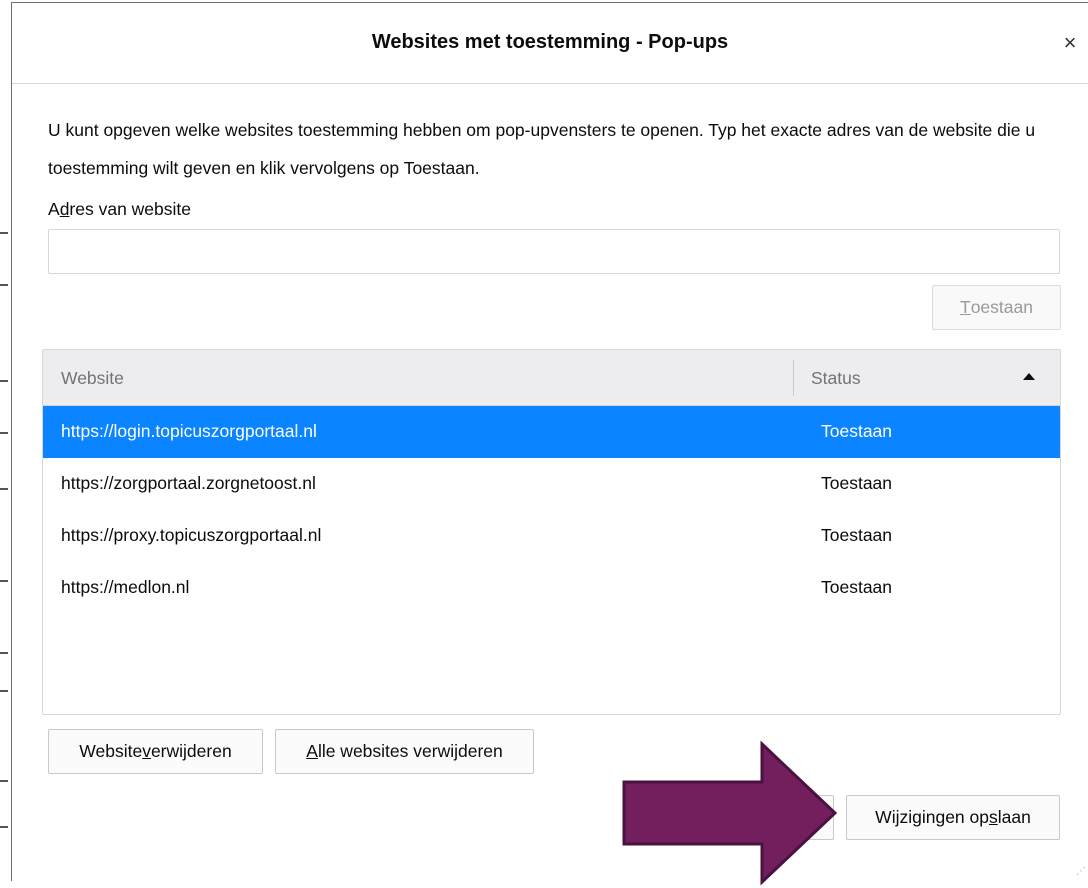 The image size is (1088, 888). Describe the element at coordinates (953, 817) in the screenshot. I see `save-changes-button: Wijzigingen op s laan` at that location.